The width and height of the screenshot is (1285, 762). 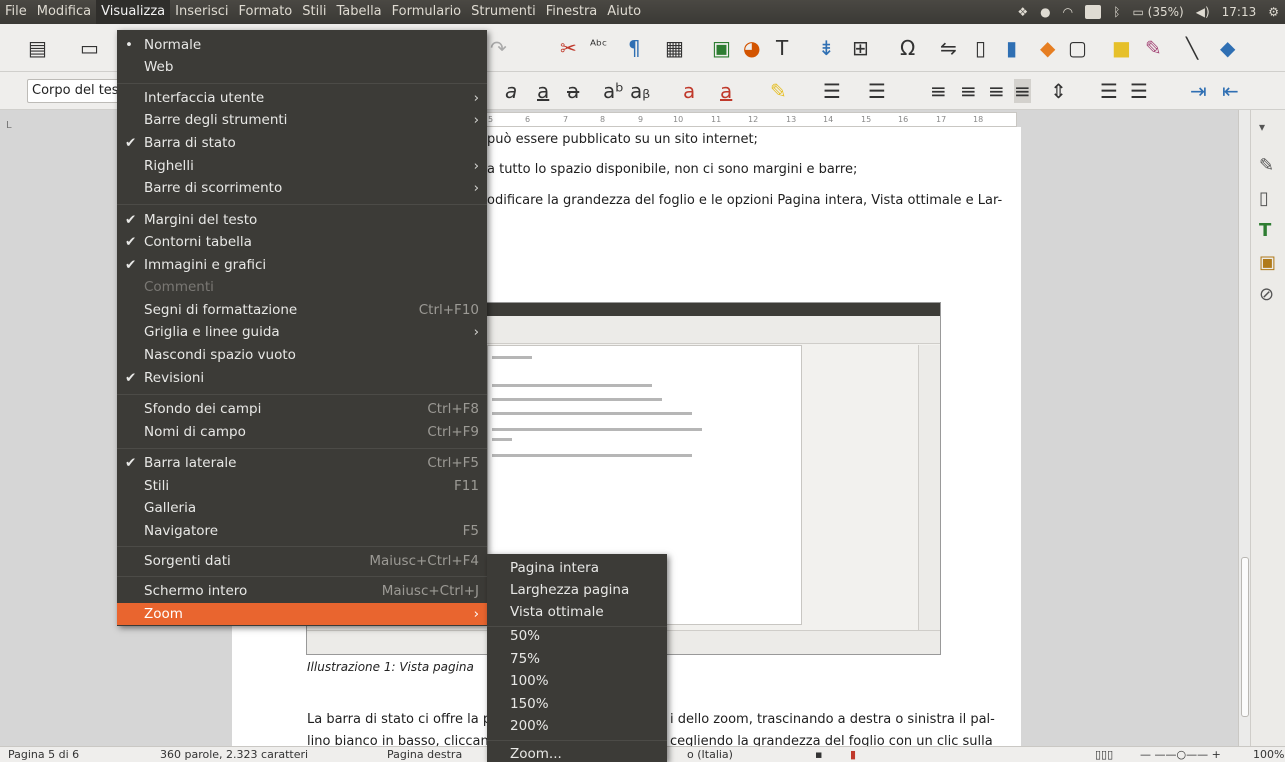 I want to click on increase-paragraph-spacing-icon: ☰, so click(x=1109, y=91).